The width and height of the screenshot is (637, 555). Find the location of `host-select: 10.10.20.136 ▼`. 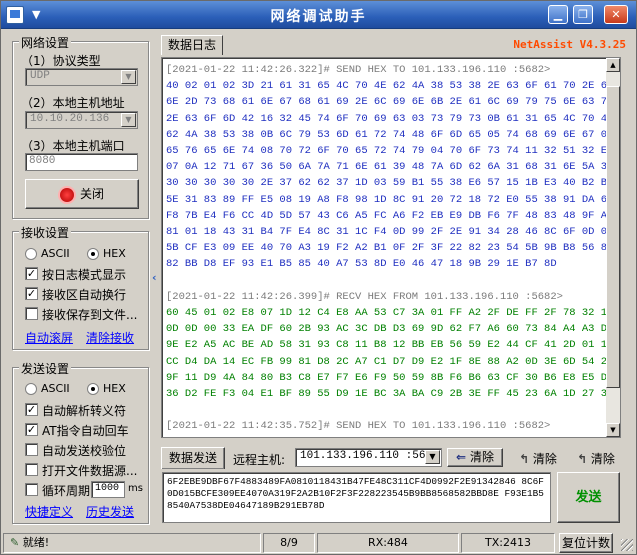

host-select: 10.10.20.136 ▼ is located at coordinates (81, 120).